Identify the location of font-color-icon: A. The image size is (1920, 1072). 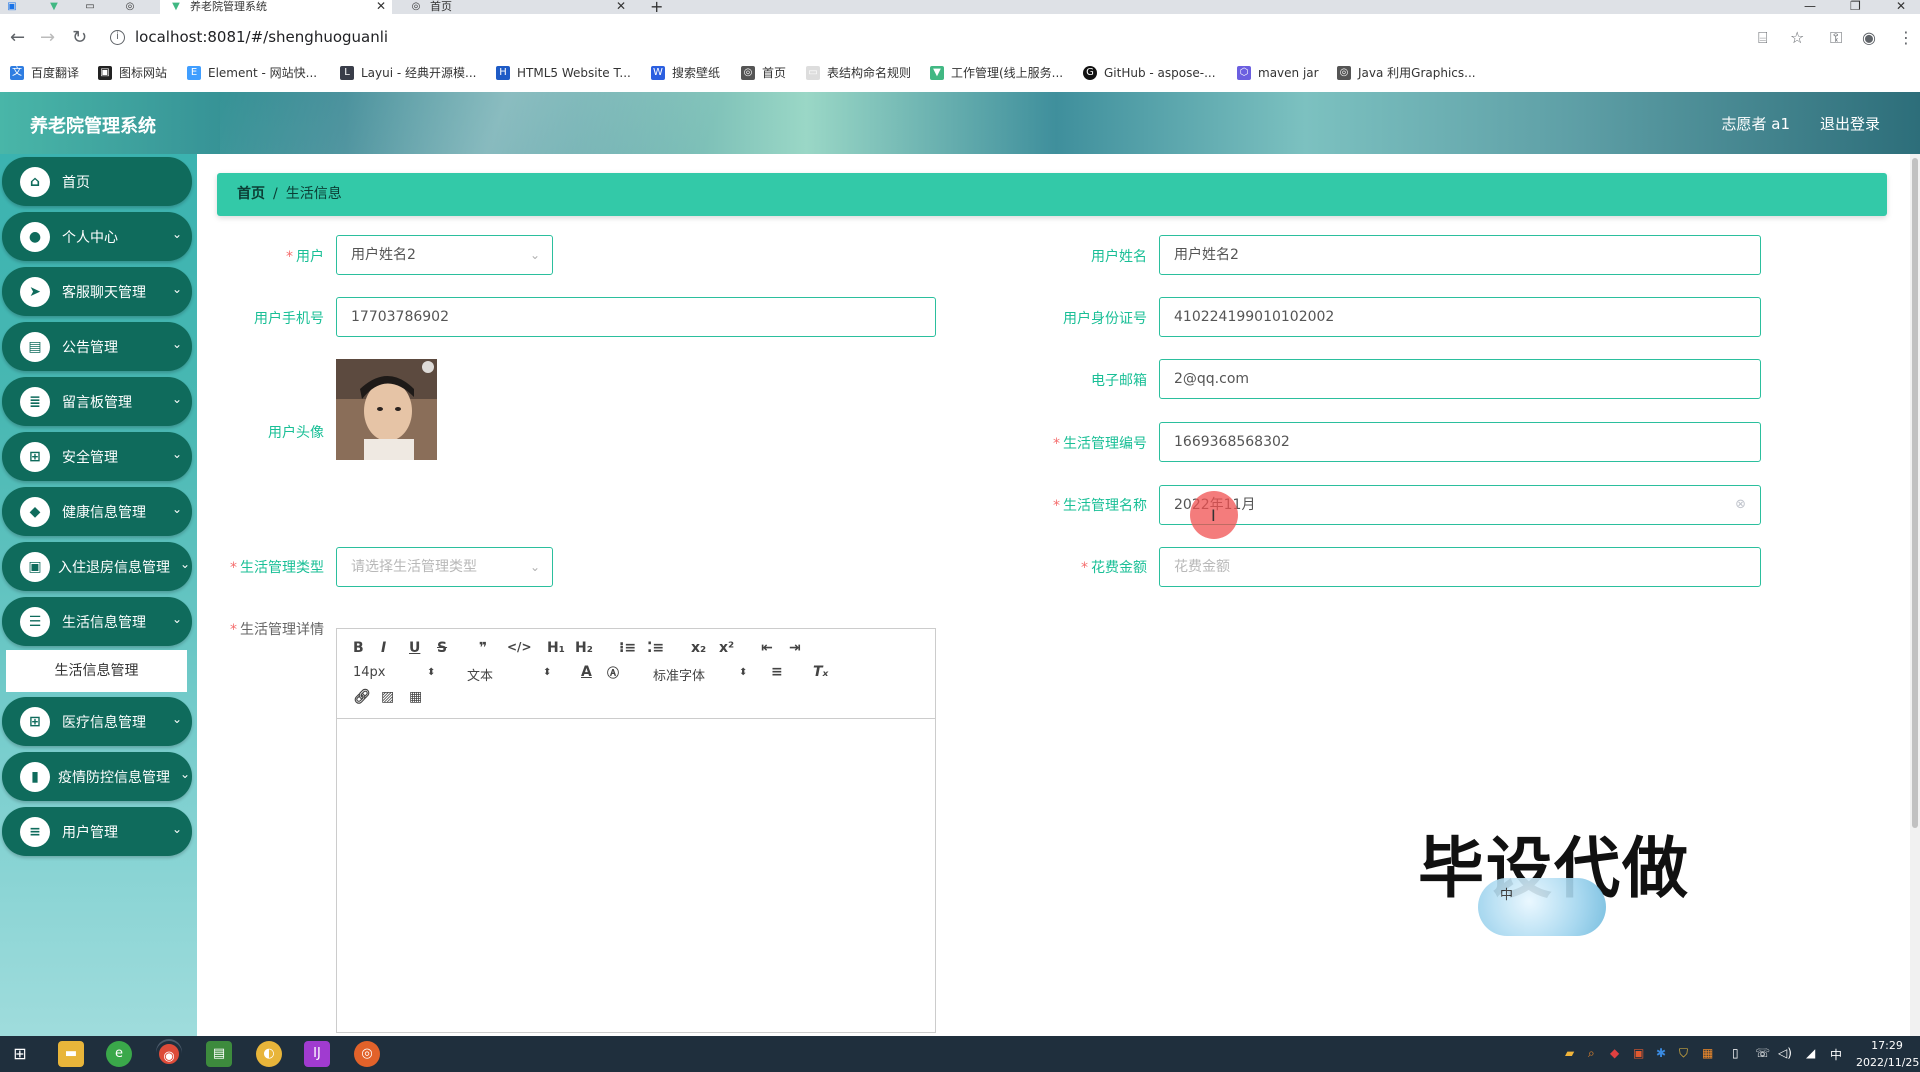
(586, 672).